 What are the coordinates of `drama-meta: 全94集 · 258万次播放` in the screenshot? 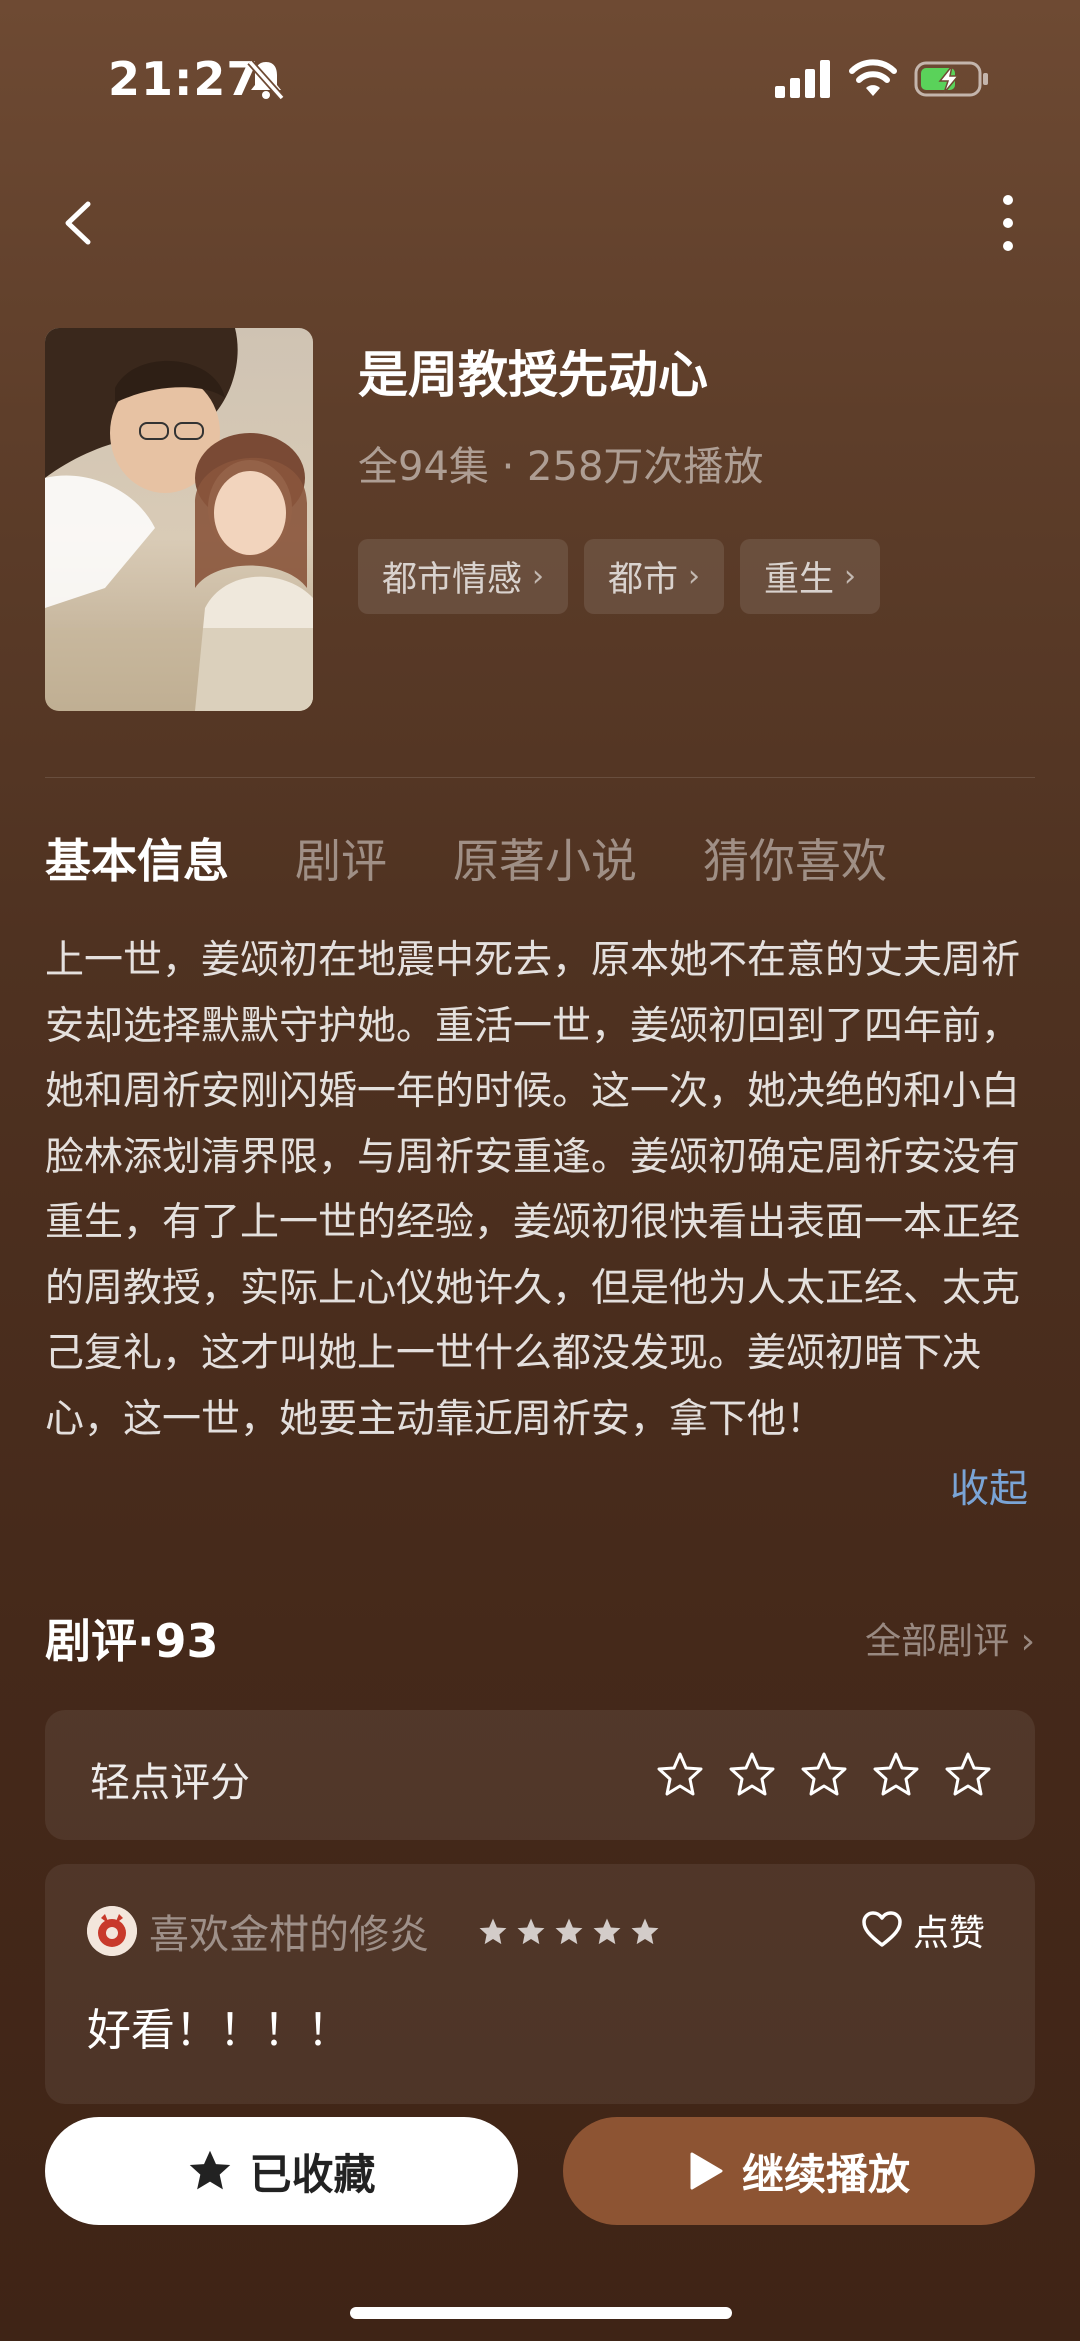 It's located at (561, 467).